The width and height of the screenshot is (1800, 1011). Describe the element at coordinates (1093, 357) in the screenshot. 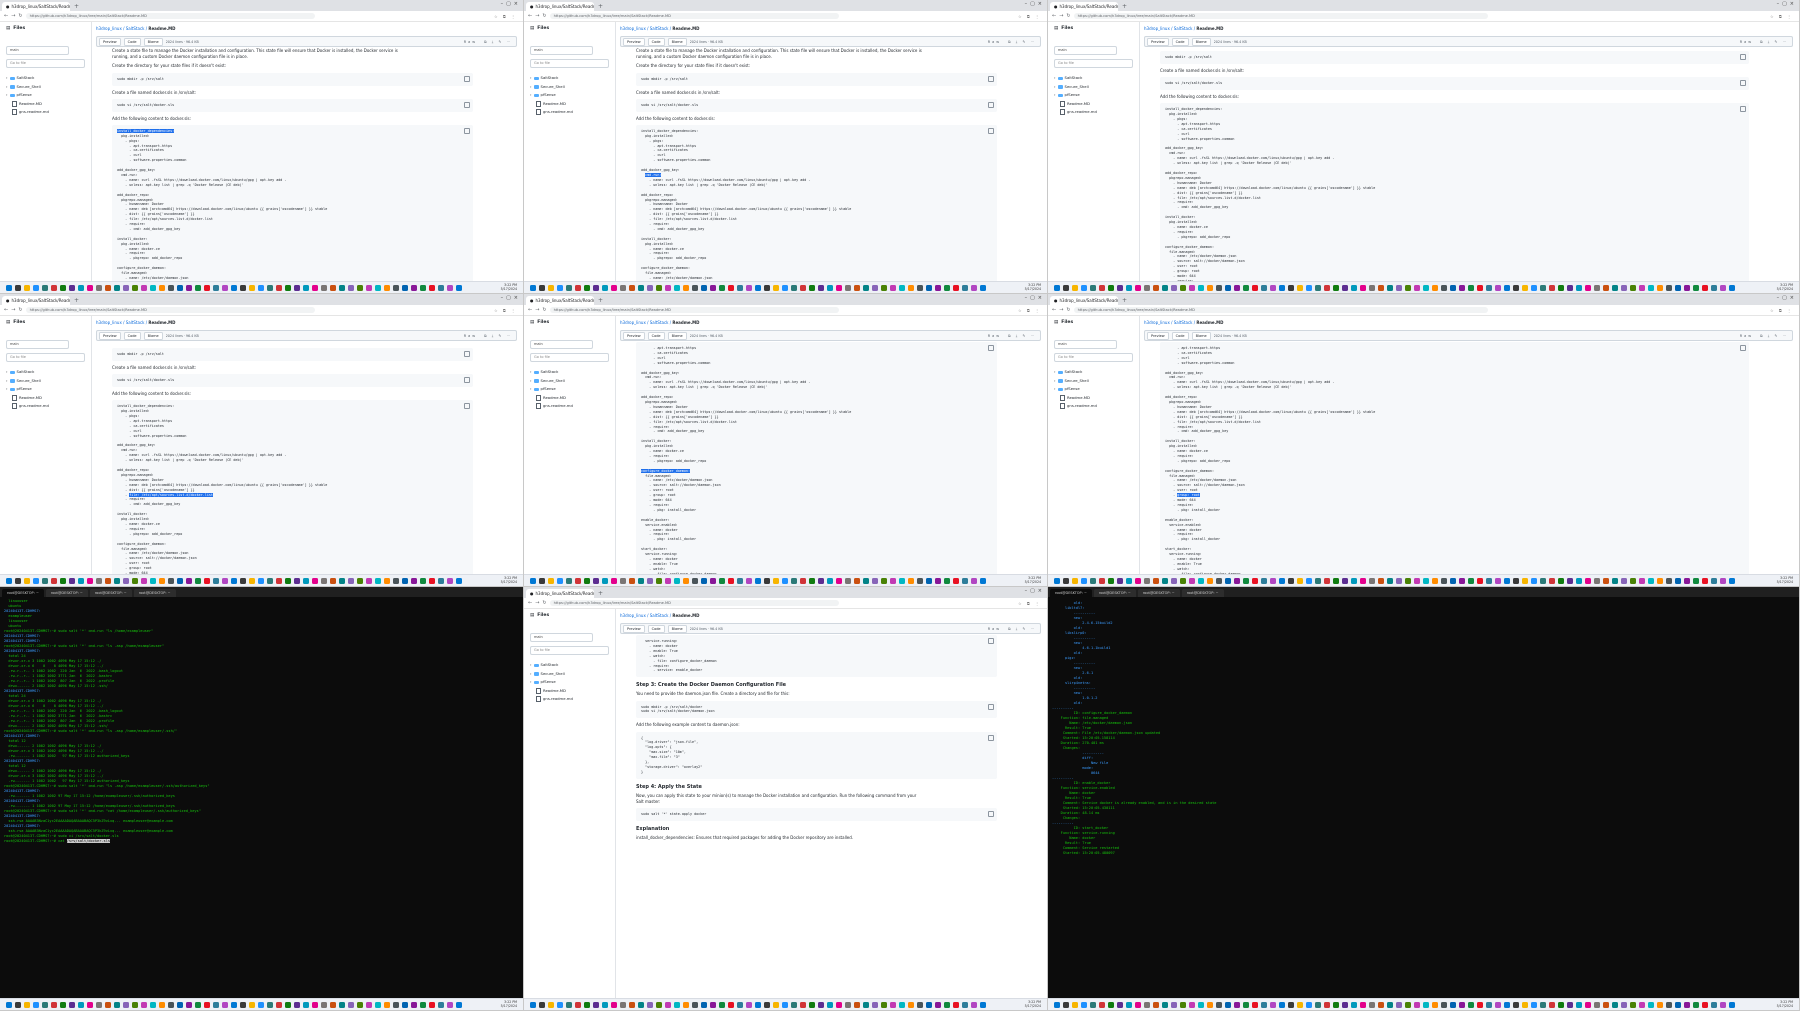

I see `go-to-file-input: Go to file` at that location.